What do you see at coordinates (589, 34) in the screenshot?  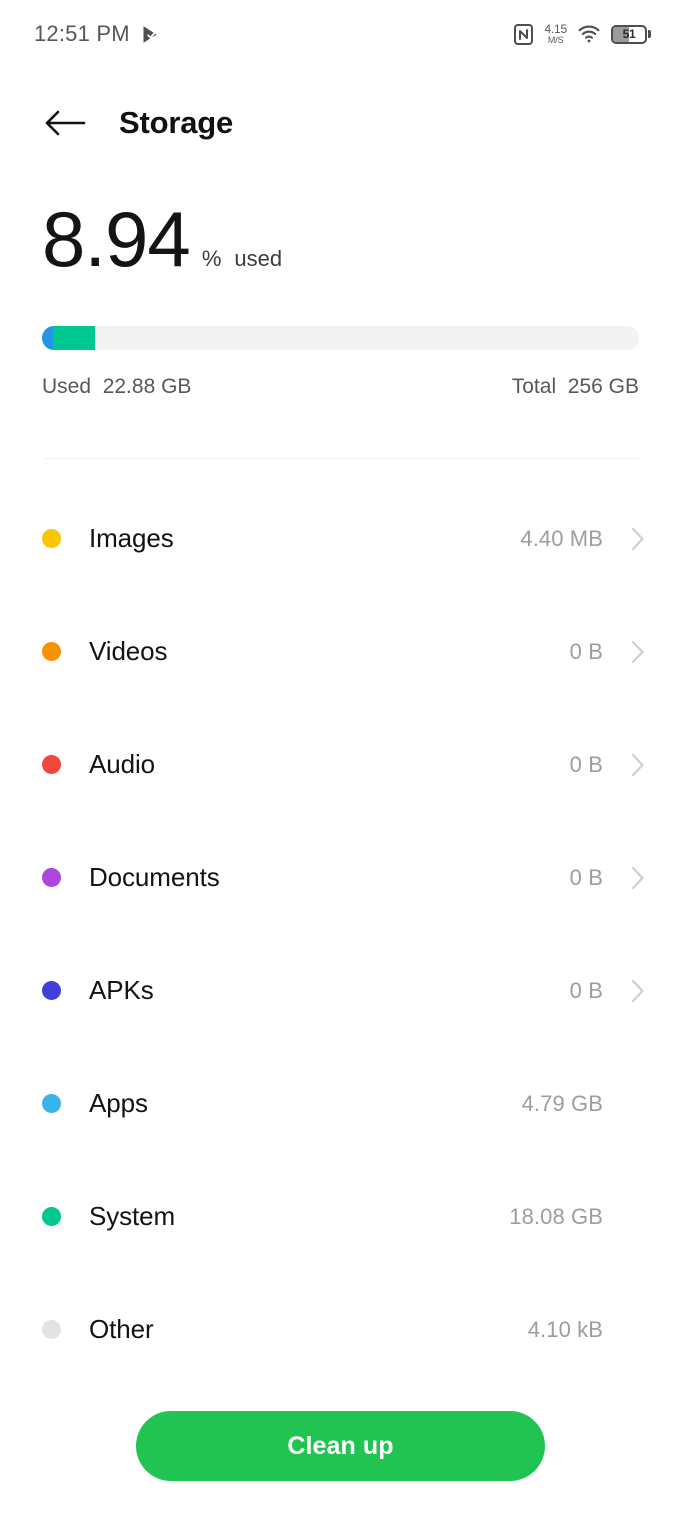 I see `wifi-icon` at bounding box center [589, 34].